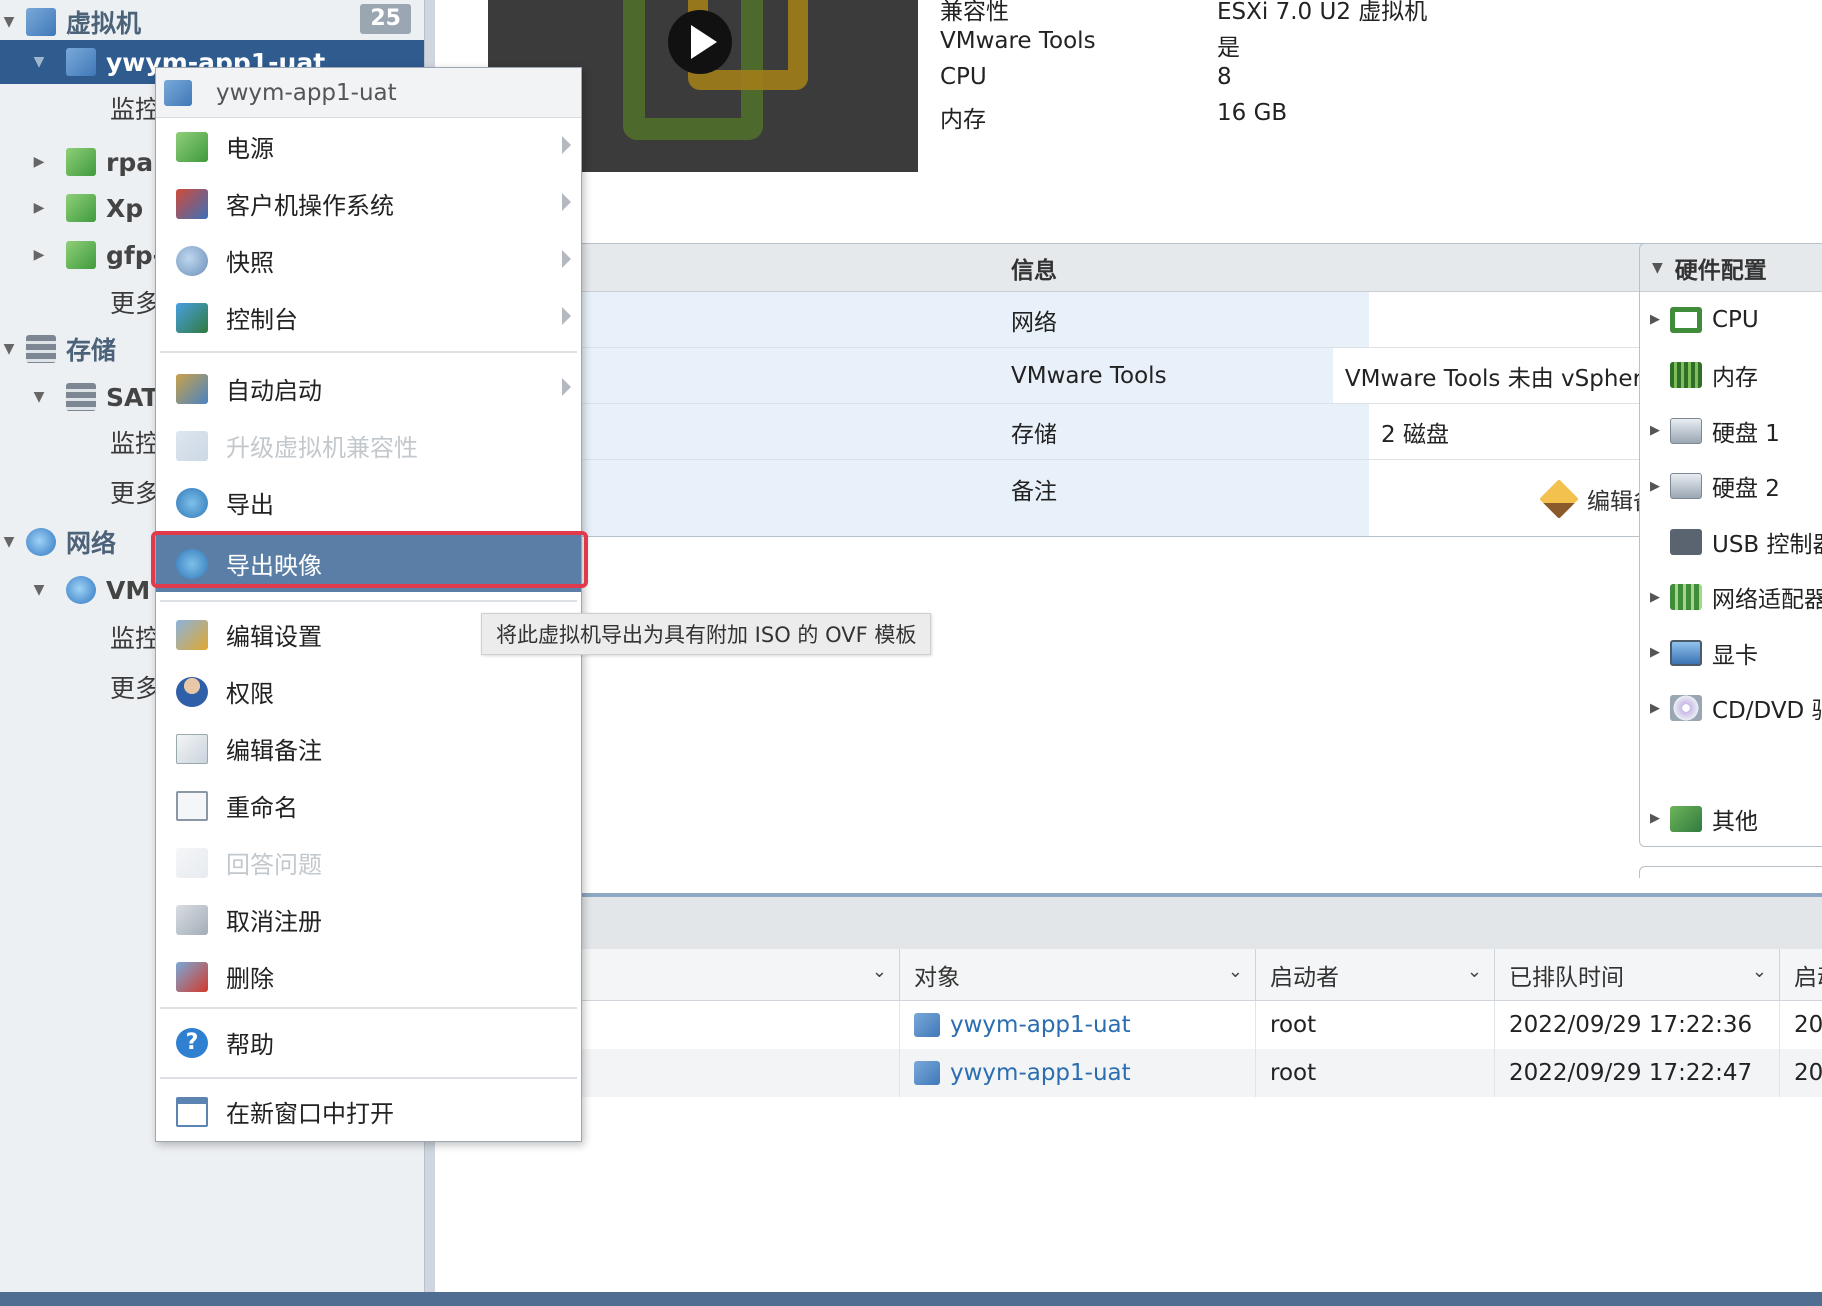 The image size is (1822, 1306). What do you see at coordinates (274, 637) in the screenshot?
I see `menu-item-label: 编辑设置` at bounding box center [274, 637].